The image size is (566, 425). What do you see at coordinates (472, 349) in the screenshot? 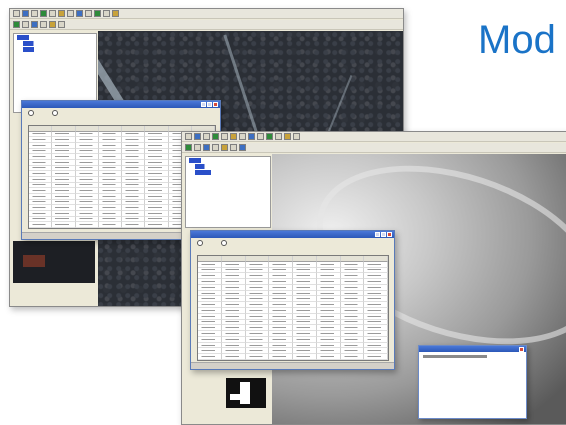
I see `coordinate-window-titlebar` at bounding box center [472, 349].